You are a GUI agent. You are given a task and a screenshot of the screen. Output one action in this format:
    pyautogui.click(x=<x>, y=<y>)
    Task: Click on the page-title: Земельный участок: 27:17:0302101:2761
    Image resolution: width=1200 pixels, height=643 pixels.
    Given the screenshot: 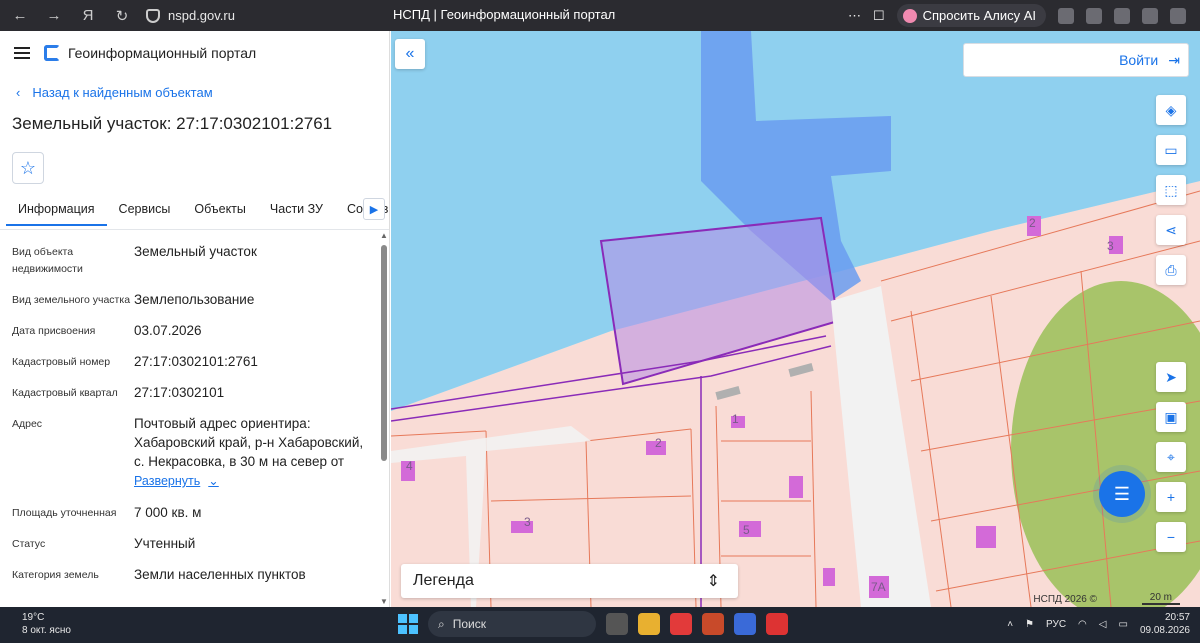 What is the action you would take?
    pyautogui.click(x=172, y=123)
    